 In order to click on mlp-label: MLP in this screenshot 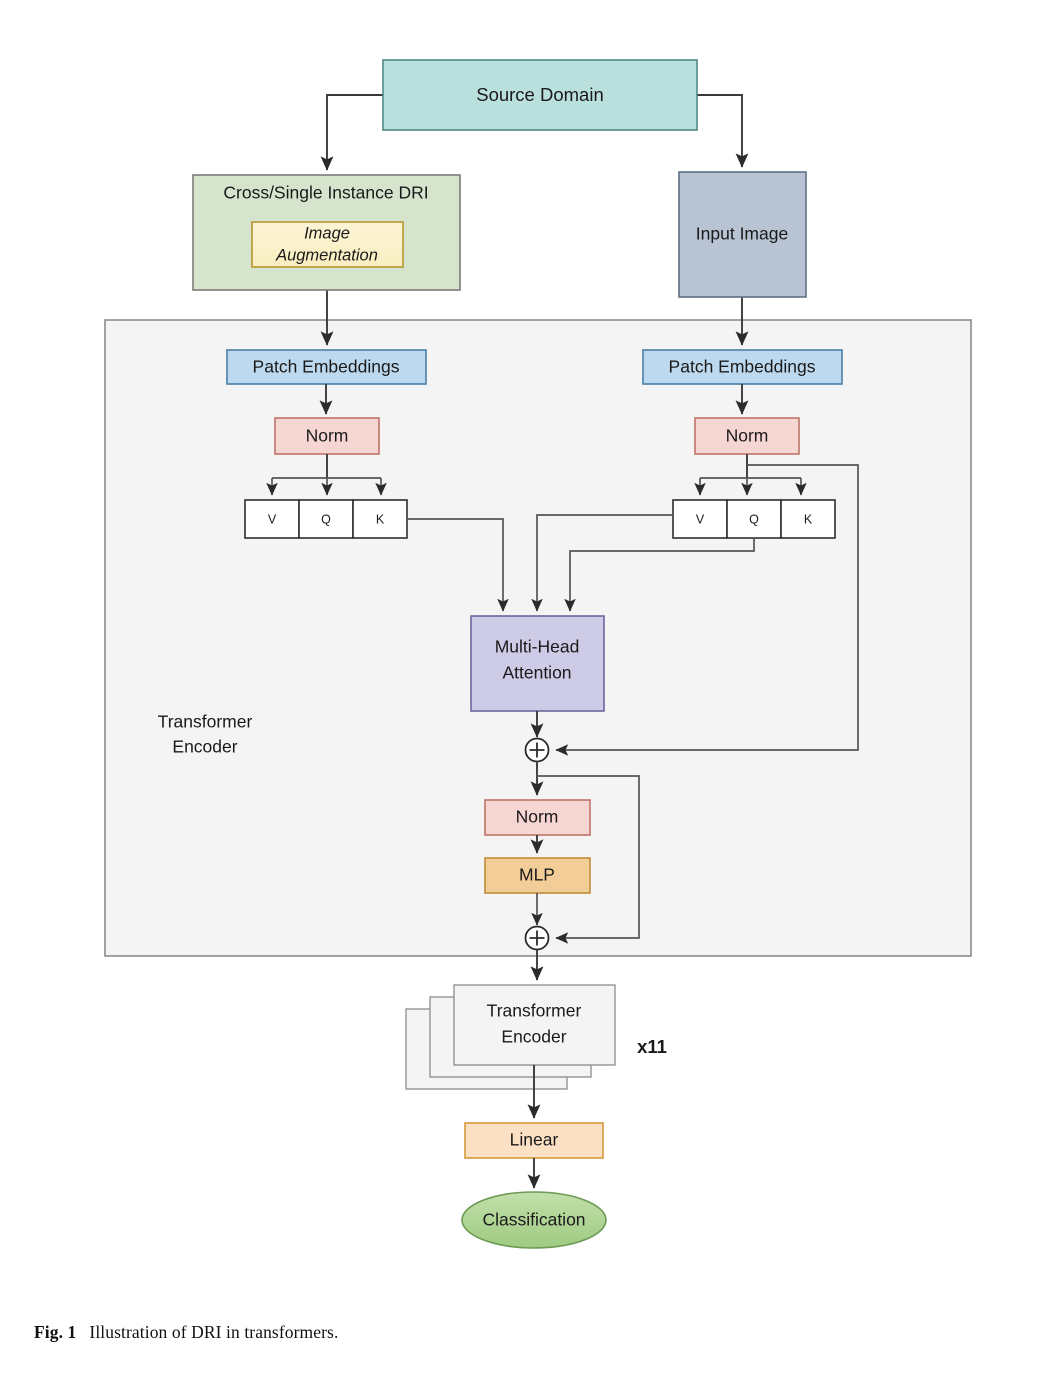, I will do `click(537, 875)`.